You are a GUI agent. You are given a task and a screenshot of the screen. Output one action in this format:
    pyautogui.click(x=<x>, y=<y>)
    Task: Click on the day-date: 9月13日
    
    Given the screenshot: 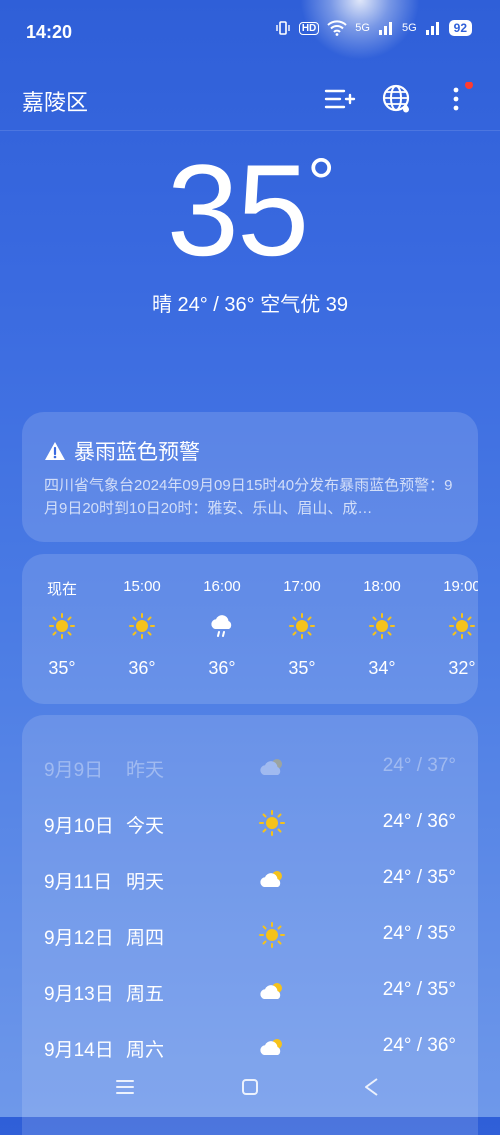 What is the action you would take?
    pyautogui.click(x=79, y=994)
    